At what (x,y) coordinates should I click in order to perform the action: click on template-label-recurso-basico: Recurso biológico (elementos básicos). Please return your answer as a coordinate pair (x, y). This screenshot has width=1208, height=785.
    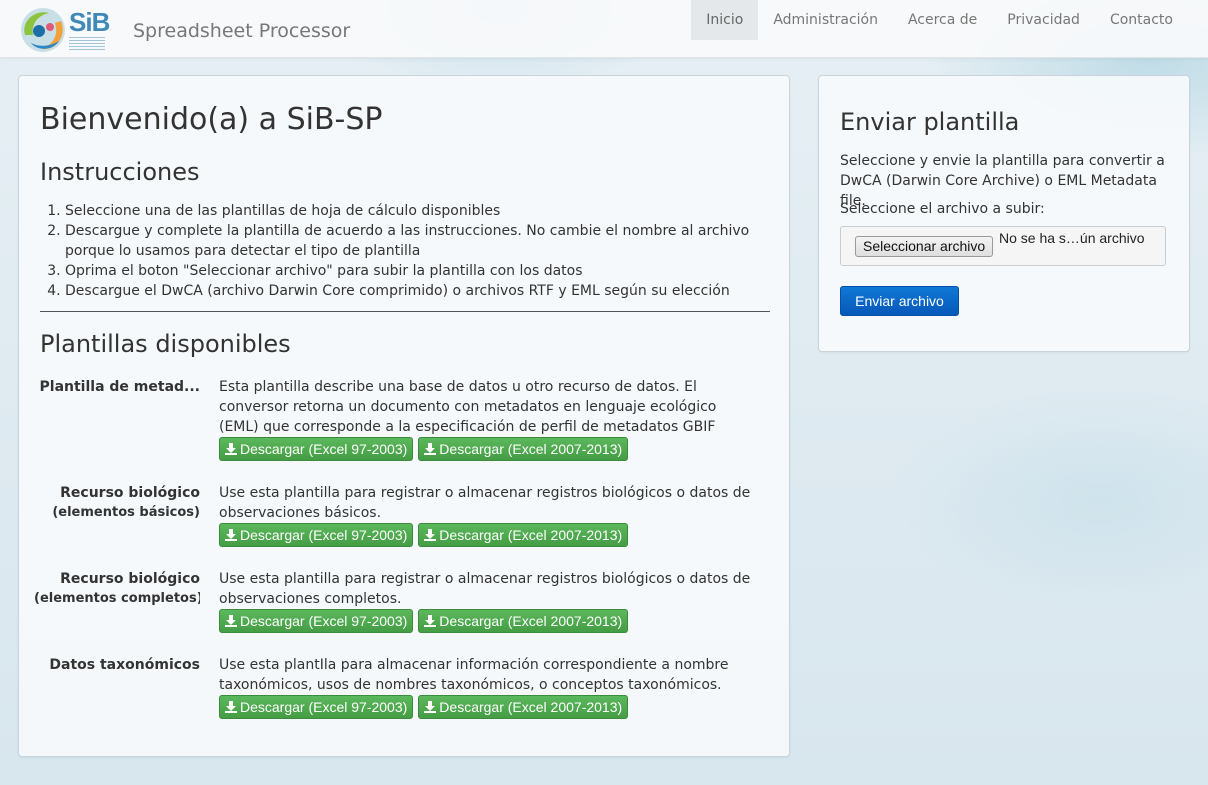
    Looking at the image, I should click on (117, 503).